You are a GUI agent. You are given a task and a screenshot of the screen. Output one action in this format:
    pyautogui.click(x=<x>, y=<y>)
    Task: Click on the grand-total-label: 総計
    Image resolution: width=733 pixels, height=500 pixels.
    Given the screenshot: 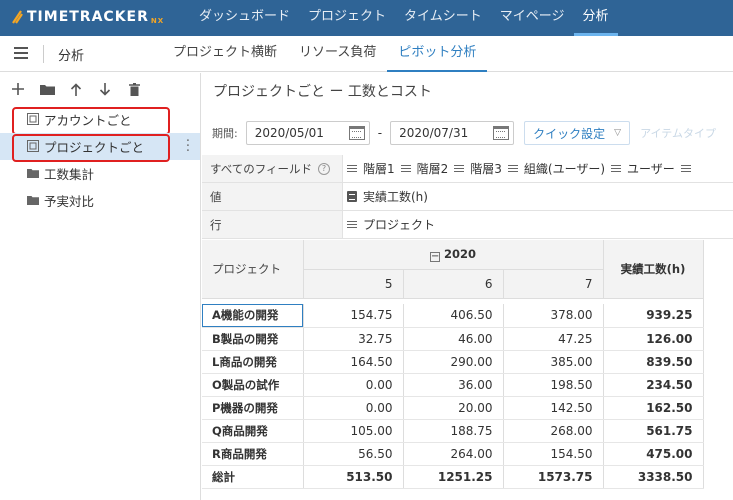 What is the action you would take?
    pyautogui.click(x=253, y=477)
    